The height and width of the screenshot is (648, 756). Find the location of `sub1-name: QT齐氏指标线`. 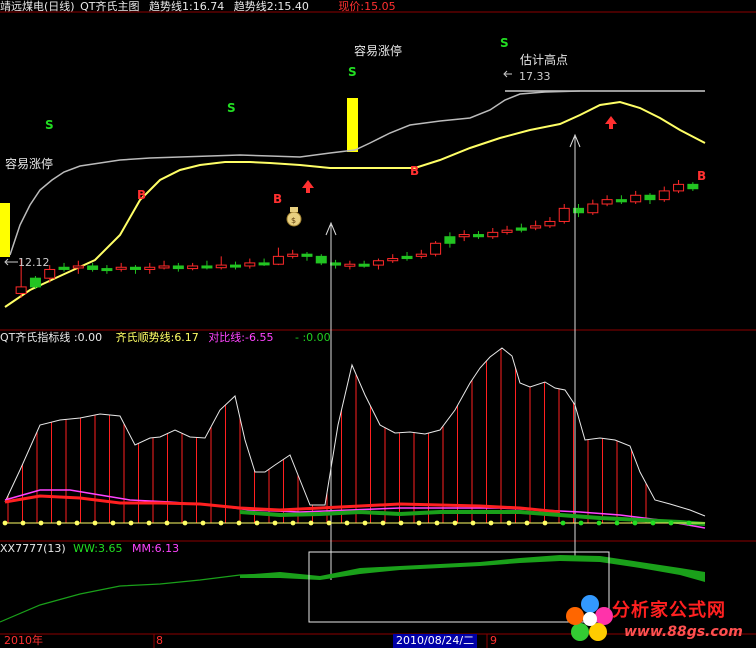

sub1-name: QT齐氏指标线 is located at coordinates (35, 337).